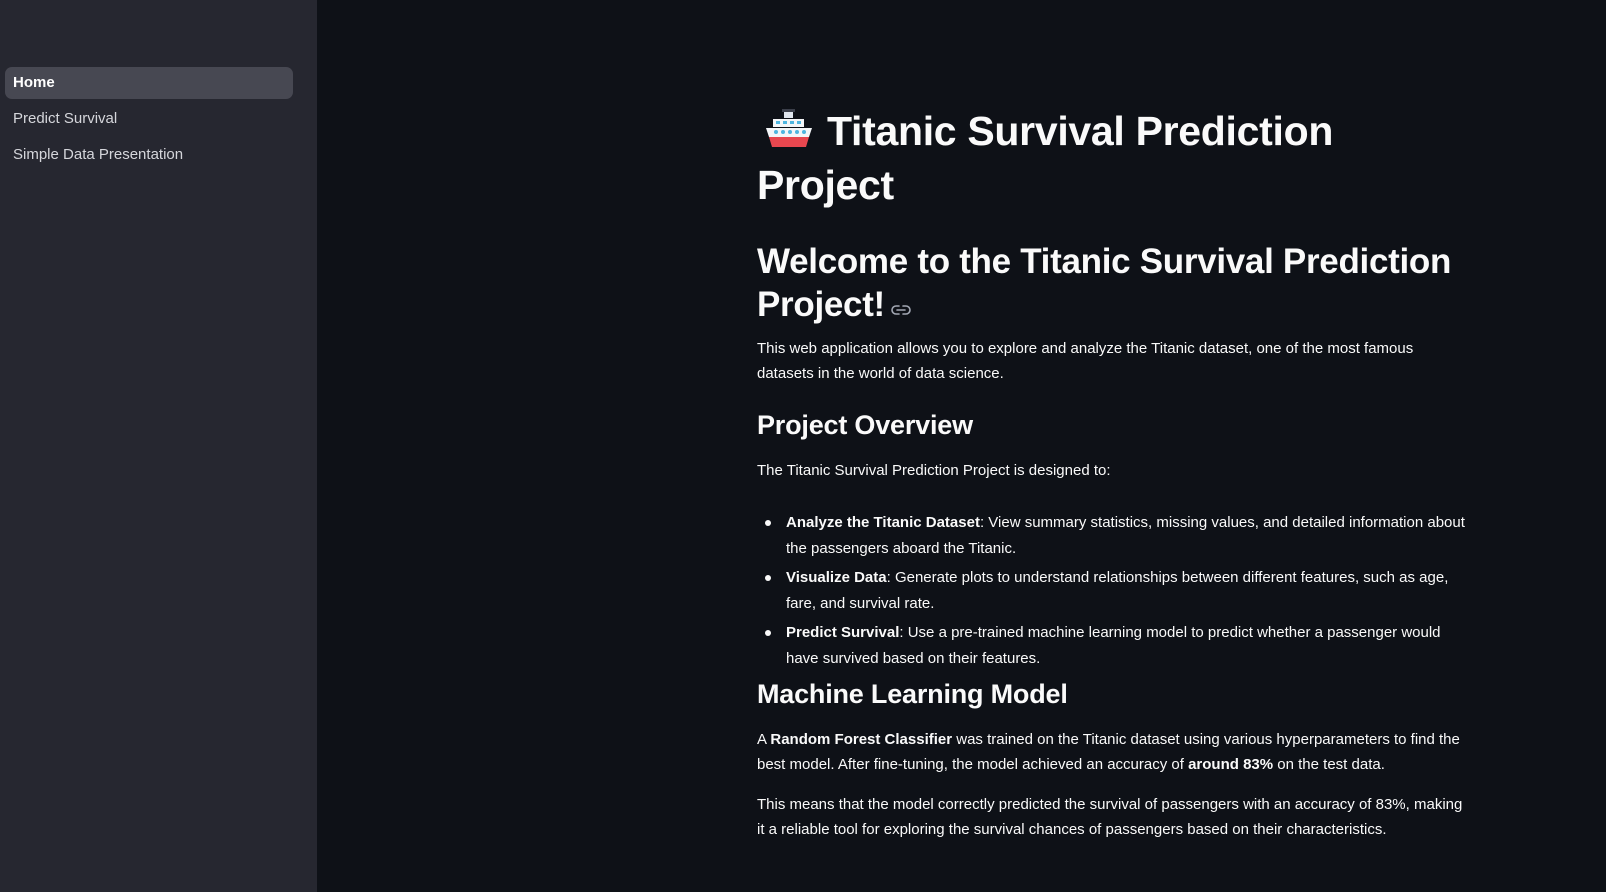 This screenshot has width=1606, height=892. I want to click on ml-accuracy: around 83%, so click(1231, 764).